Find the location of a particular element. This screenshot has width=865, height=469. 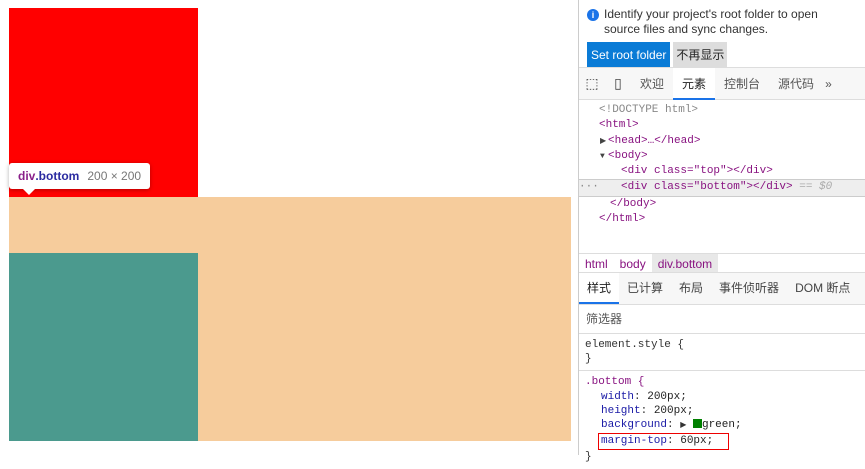

decl-margin-top: margin-top: 60px; is located at coordinates (722, 442).